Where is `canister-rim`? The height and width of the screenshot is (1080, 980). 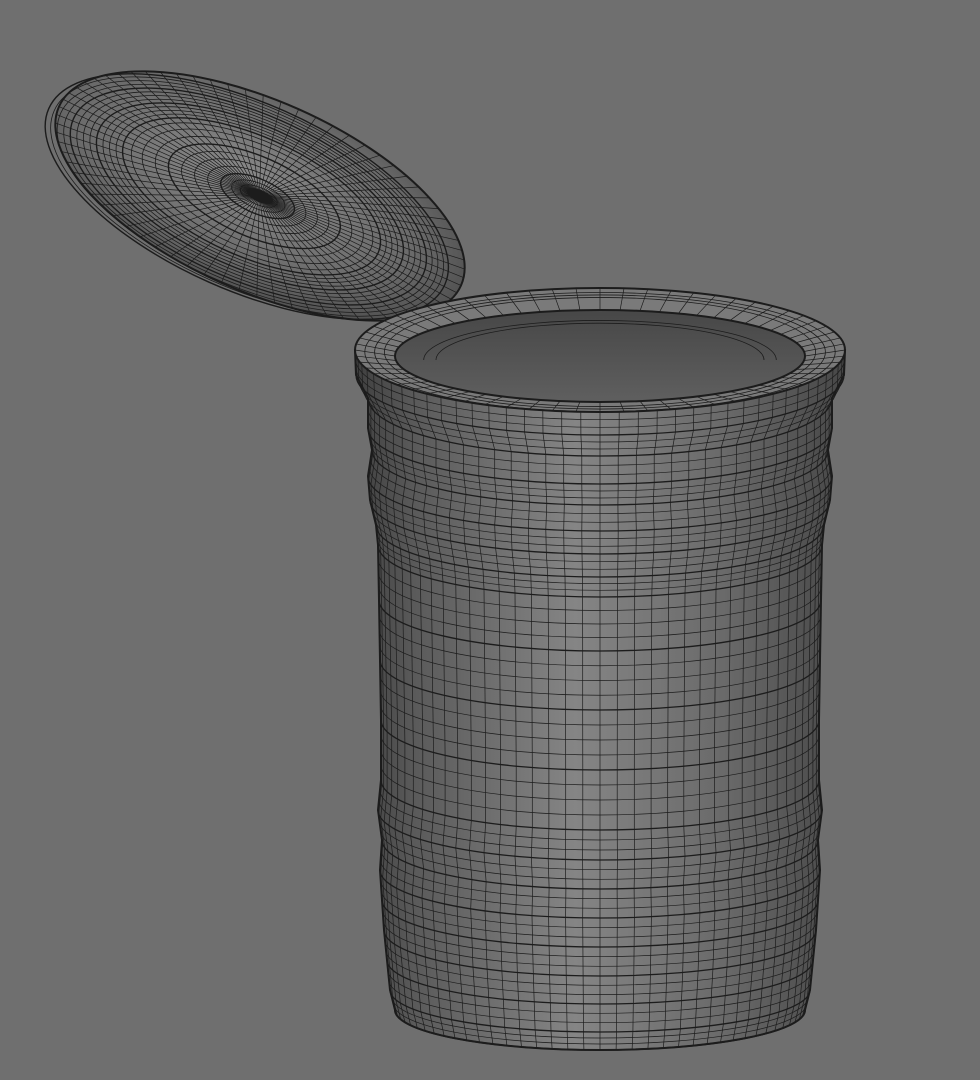
canister-rim is located at coordinates (600, 350).